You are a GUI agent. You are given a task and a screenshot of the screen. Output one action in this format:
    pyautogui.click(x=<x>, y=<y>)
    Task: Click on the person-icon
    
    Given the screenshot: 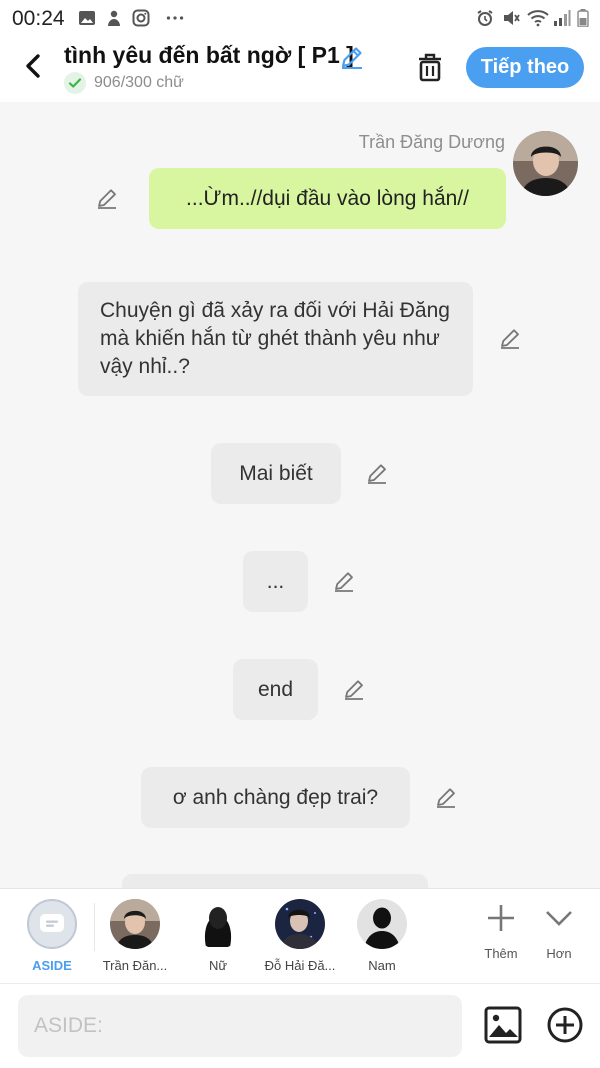 What is the action you would take?
    pyautogui.click(x=114, y=18)
    